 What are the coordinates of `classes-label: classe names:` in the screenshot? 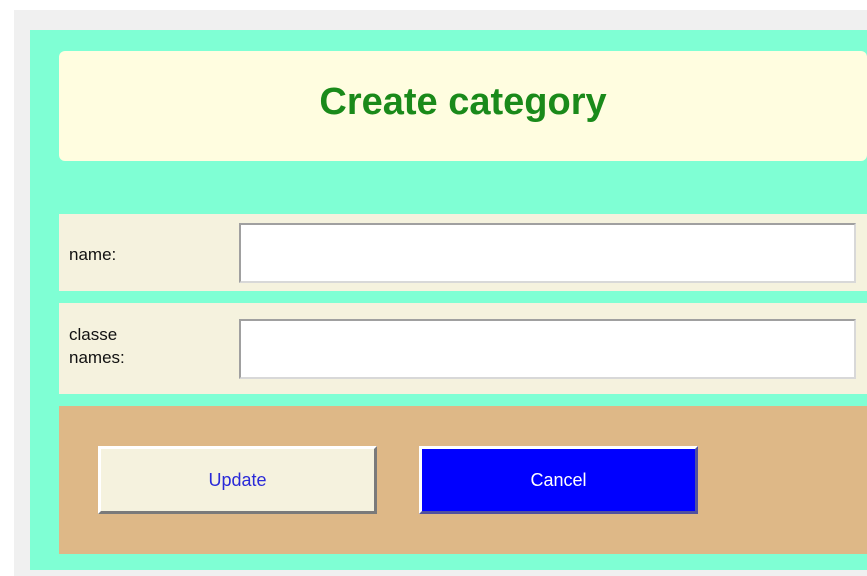 It's located at (97, 346).